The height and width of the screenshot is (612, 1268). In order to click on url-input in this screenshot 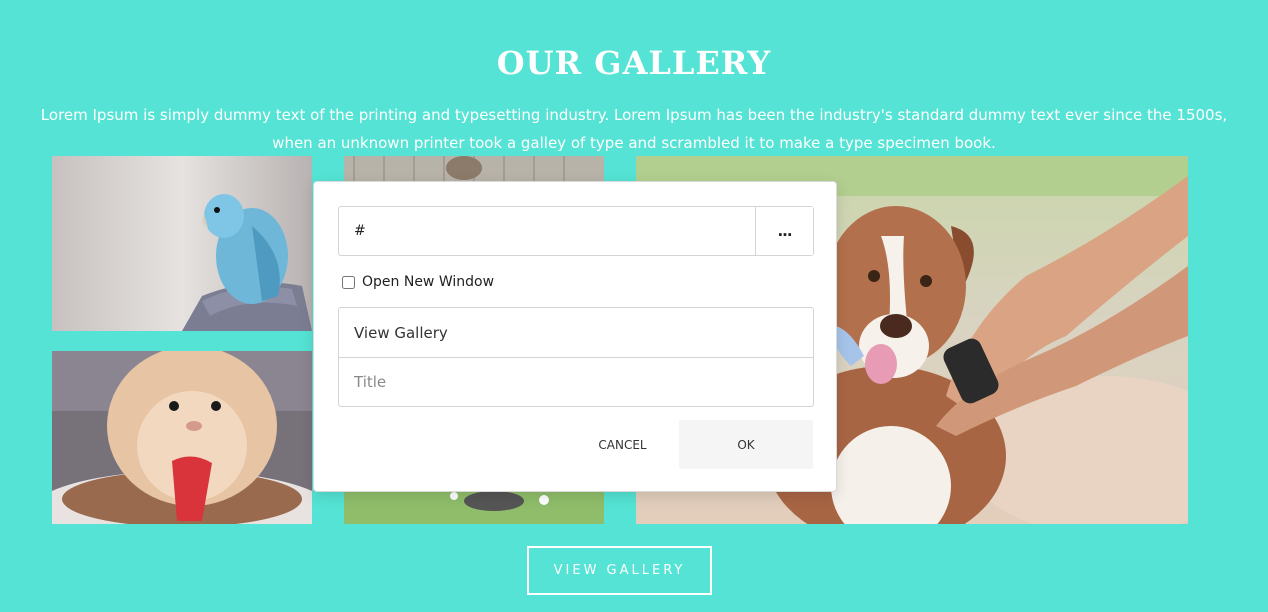, I will do `click(547, 231)`.